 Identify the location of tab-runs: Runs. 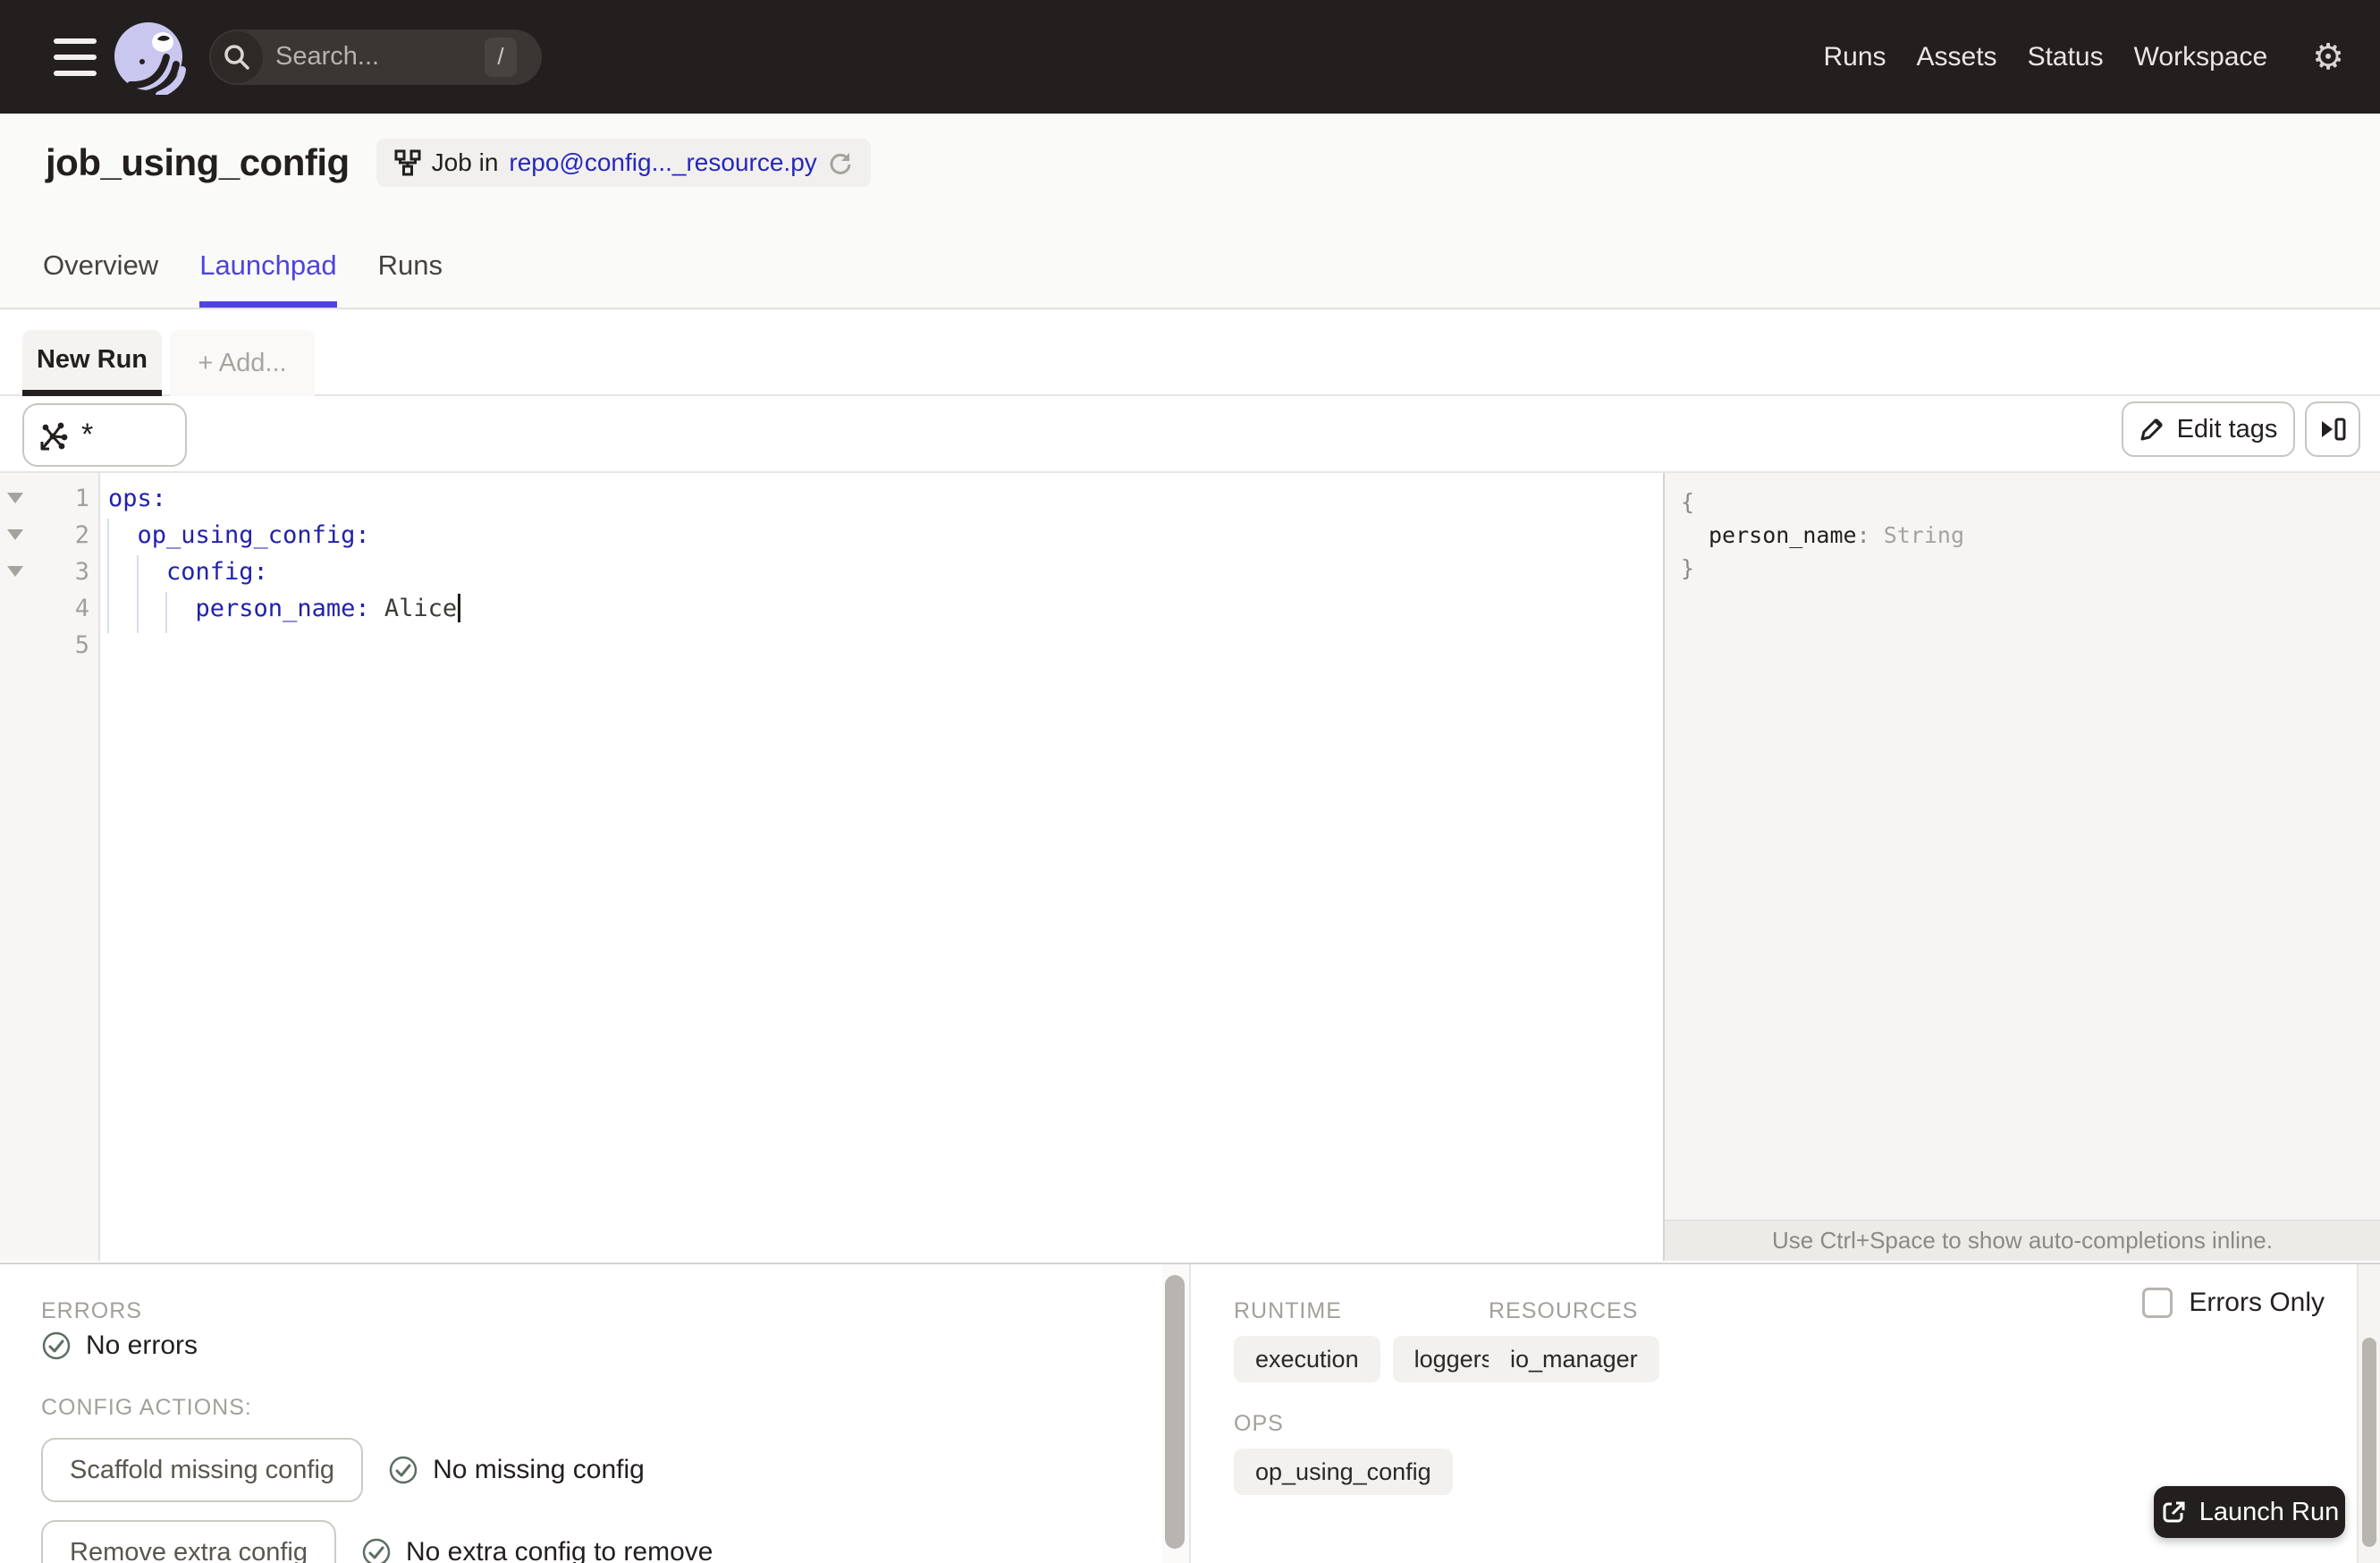
(411, 278).